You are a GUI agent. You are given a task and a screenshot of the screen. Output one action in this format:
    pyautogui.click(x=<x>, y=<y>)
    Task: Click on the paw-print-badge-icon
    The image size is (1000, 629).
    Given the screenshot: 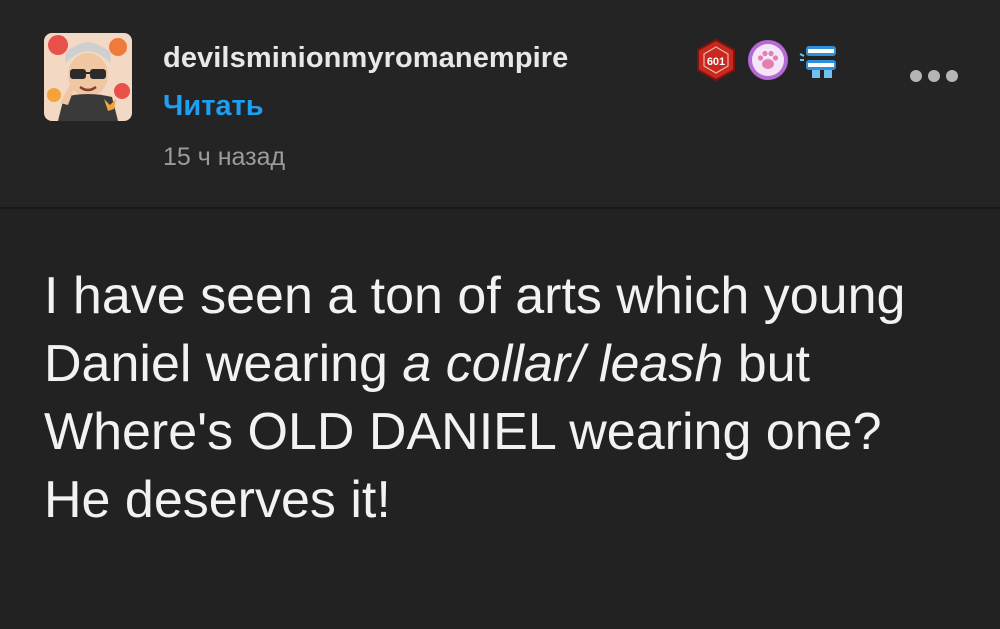 What is the action you would take?
    pyautogui.click(x=768, y=60)
    